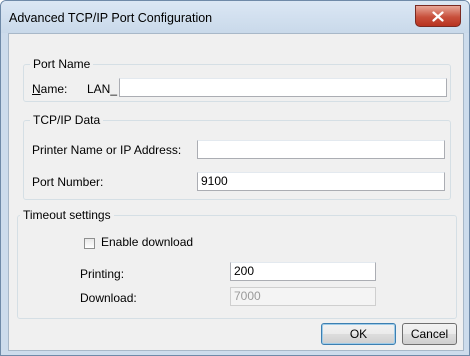  I want to click on name-prefix-text: LAN_, so click(102, 89).